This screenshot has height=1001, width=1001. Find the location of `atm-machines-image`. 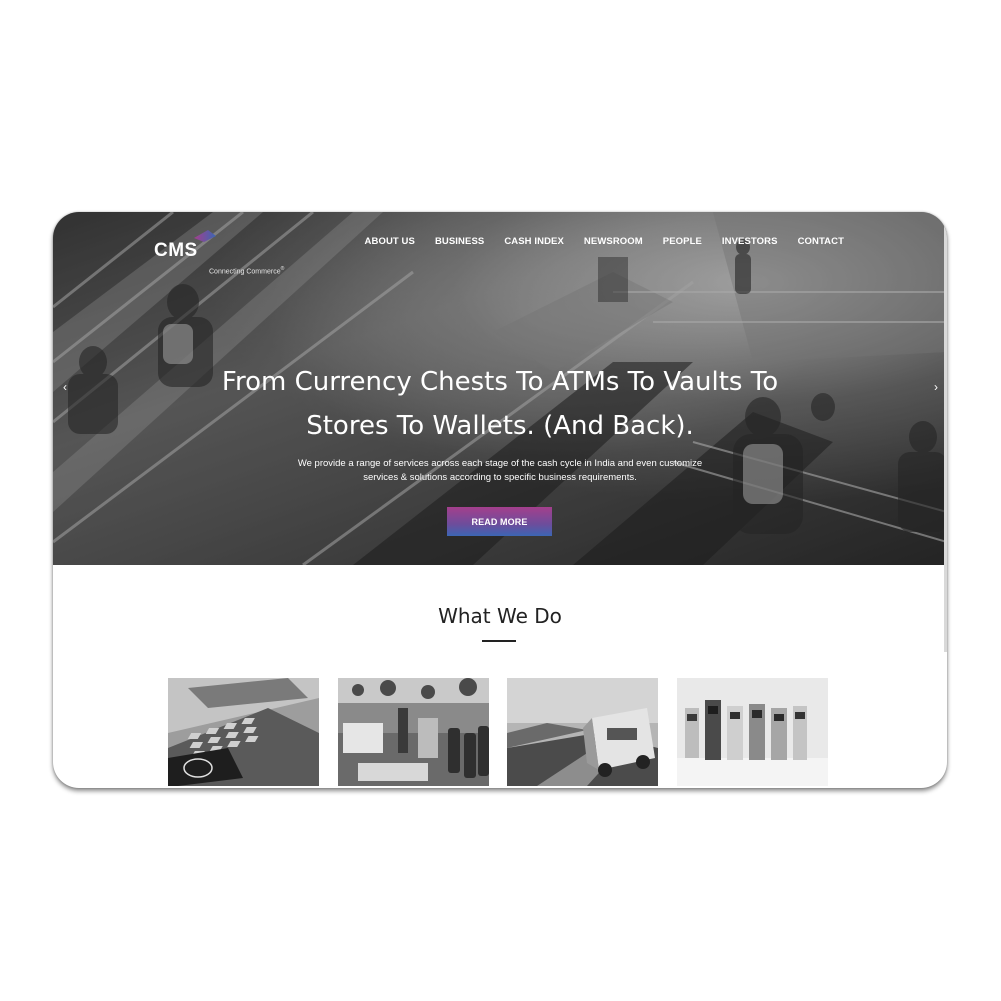

atm-machines-image is located at coordinates (752, 732).